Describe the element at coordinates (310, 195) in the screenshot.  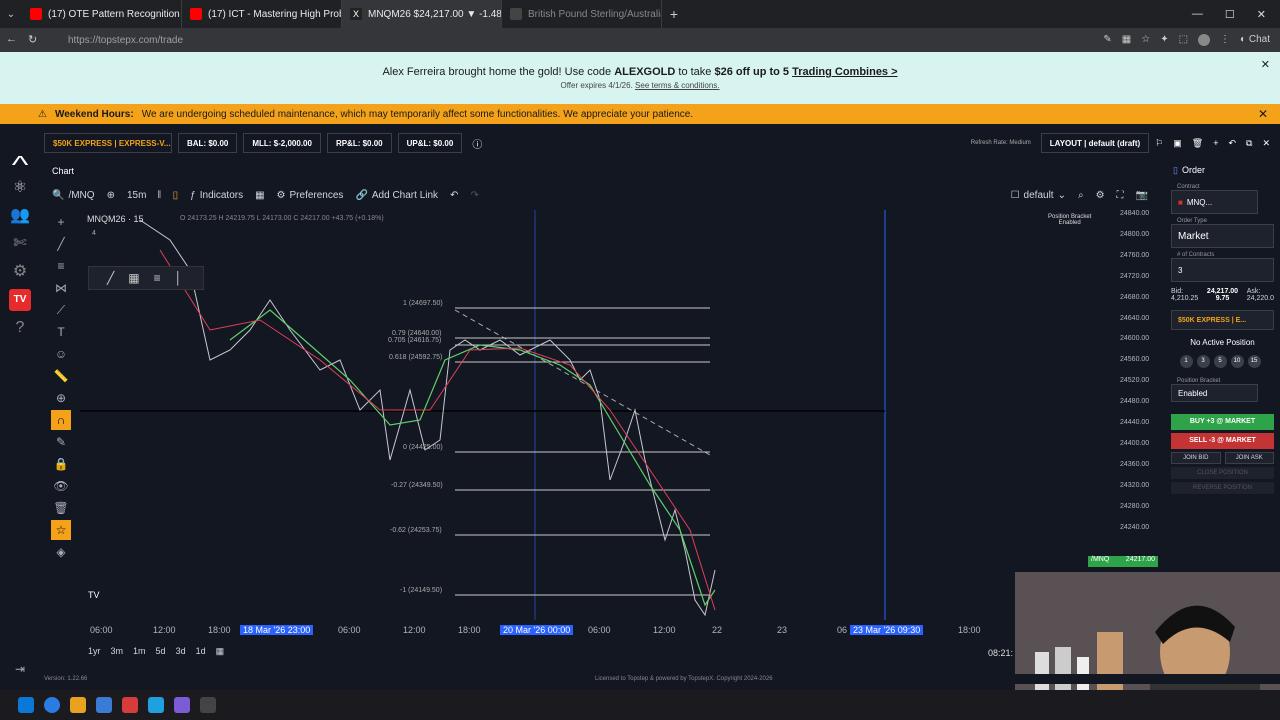
I see `preferences-button: ⚙ Preferences` at that location.